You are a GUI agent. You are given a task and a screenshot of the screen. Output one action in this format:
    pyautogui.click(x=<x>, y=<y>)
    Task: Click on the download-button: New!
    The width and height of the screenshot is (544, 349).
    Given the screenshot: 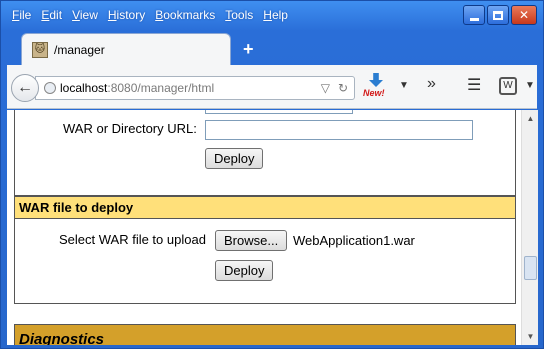 What is the action you would take?
    pyautogui.click(x=376, y=88)
    